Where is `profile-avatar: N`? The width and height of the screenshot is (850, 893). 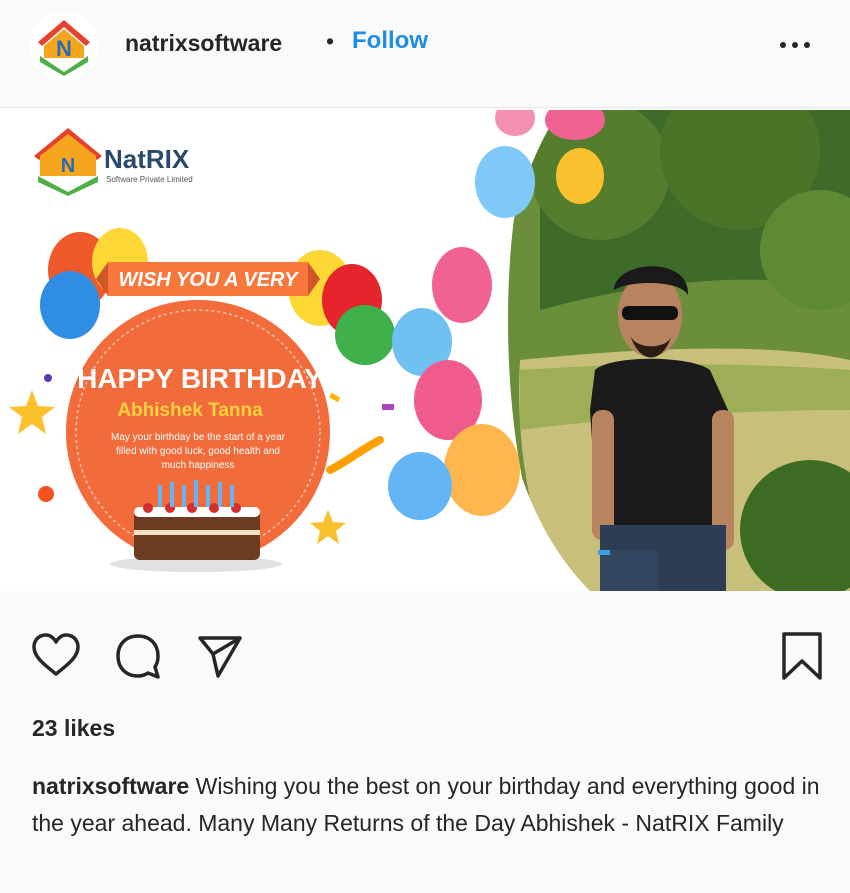 profile-avatar: N is located at coordinates (64, 46).